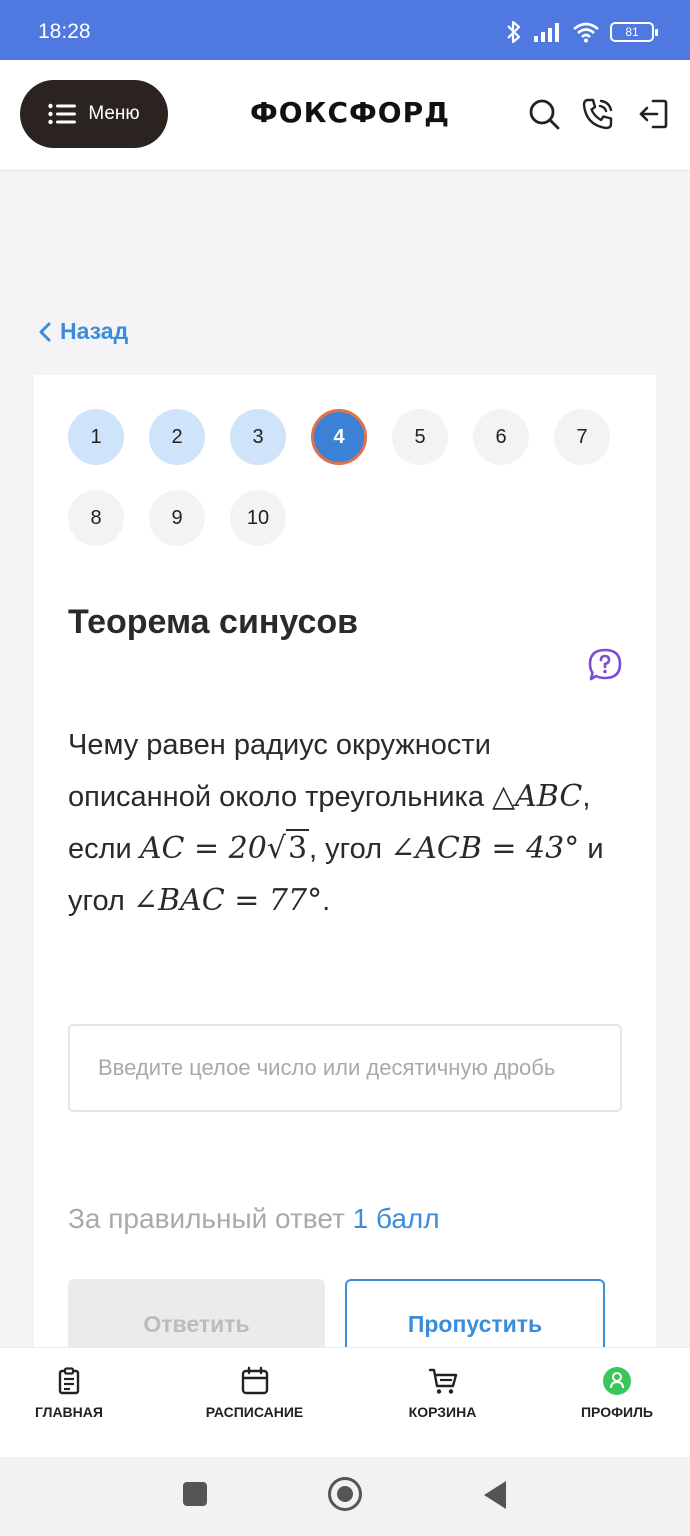 The width and height of the screenshot is (690, 1536). I want to click on math-angle-bac: ∠BAC = 77°, so click(227, 900).